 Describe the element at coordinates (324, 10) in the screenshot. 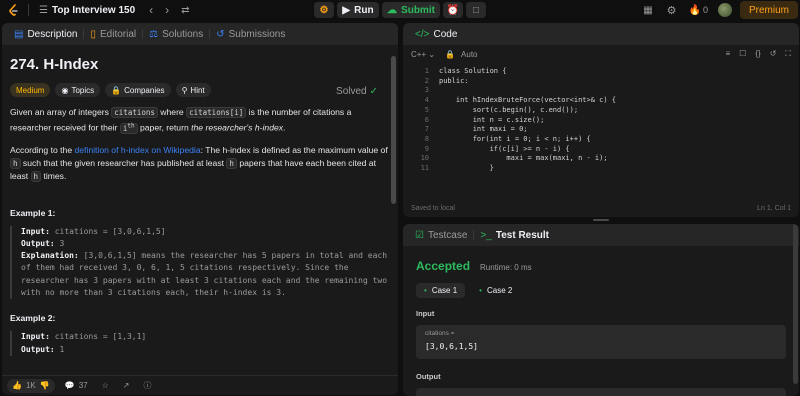

I see `debug-button: ⚙` at that location.